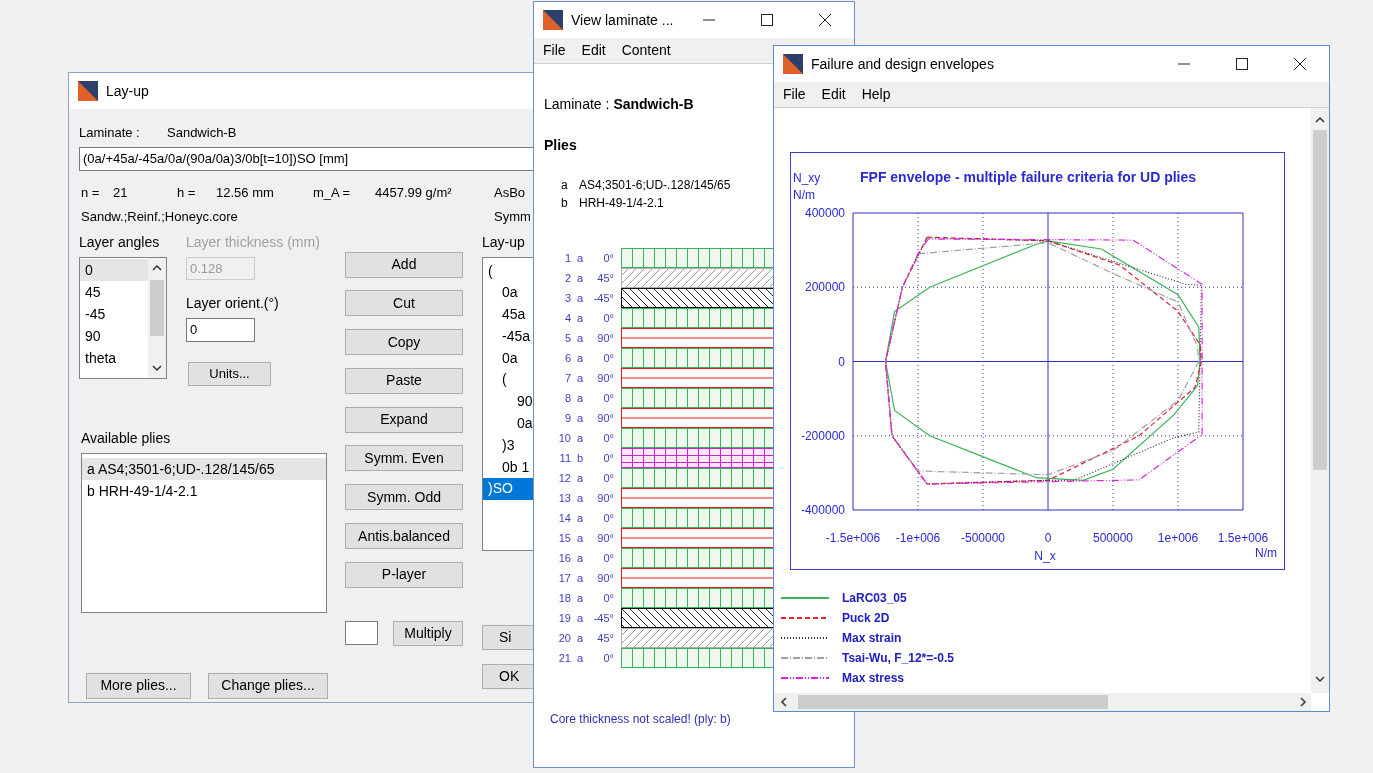  Describe the element at coordinates (902, 64) in the screenshot. I see `window-title: Failure and design envelopes` at that location.